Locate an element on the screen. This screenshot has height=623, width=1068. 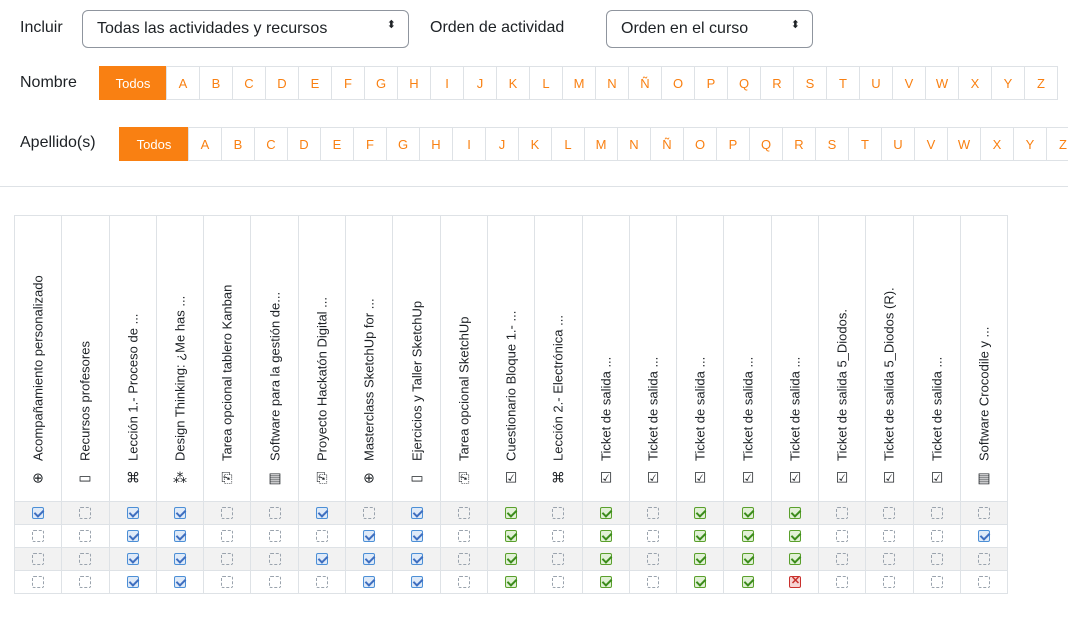
nombre-initial-t: T is located at coordinates (843, 83).